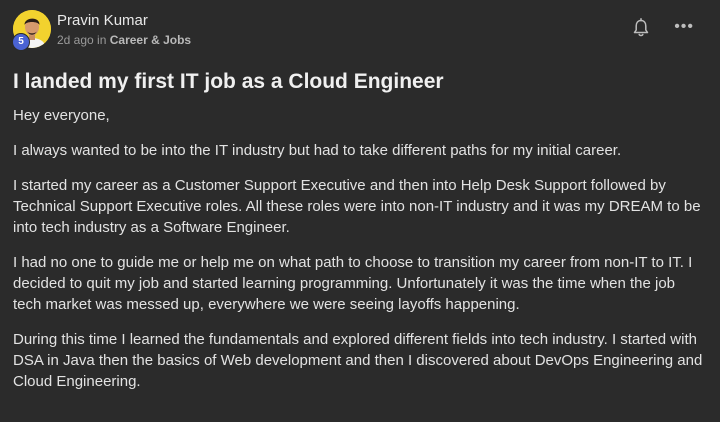 This screenshot has height=422, width=720. What do you see at coordinates (359, 32) in the screenshot?
I see `post-header: 5 Pravin Kumar 2d ago in Career & Jobs` at bounding box center [359, 32].